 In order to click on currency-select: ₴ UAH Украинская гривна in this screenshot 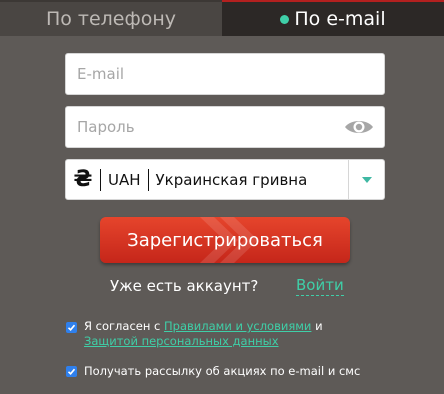, I will do `click(225, 179)`.